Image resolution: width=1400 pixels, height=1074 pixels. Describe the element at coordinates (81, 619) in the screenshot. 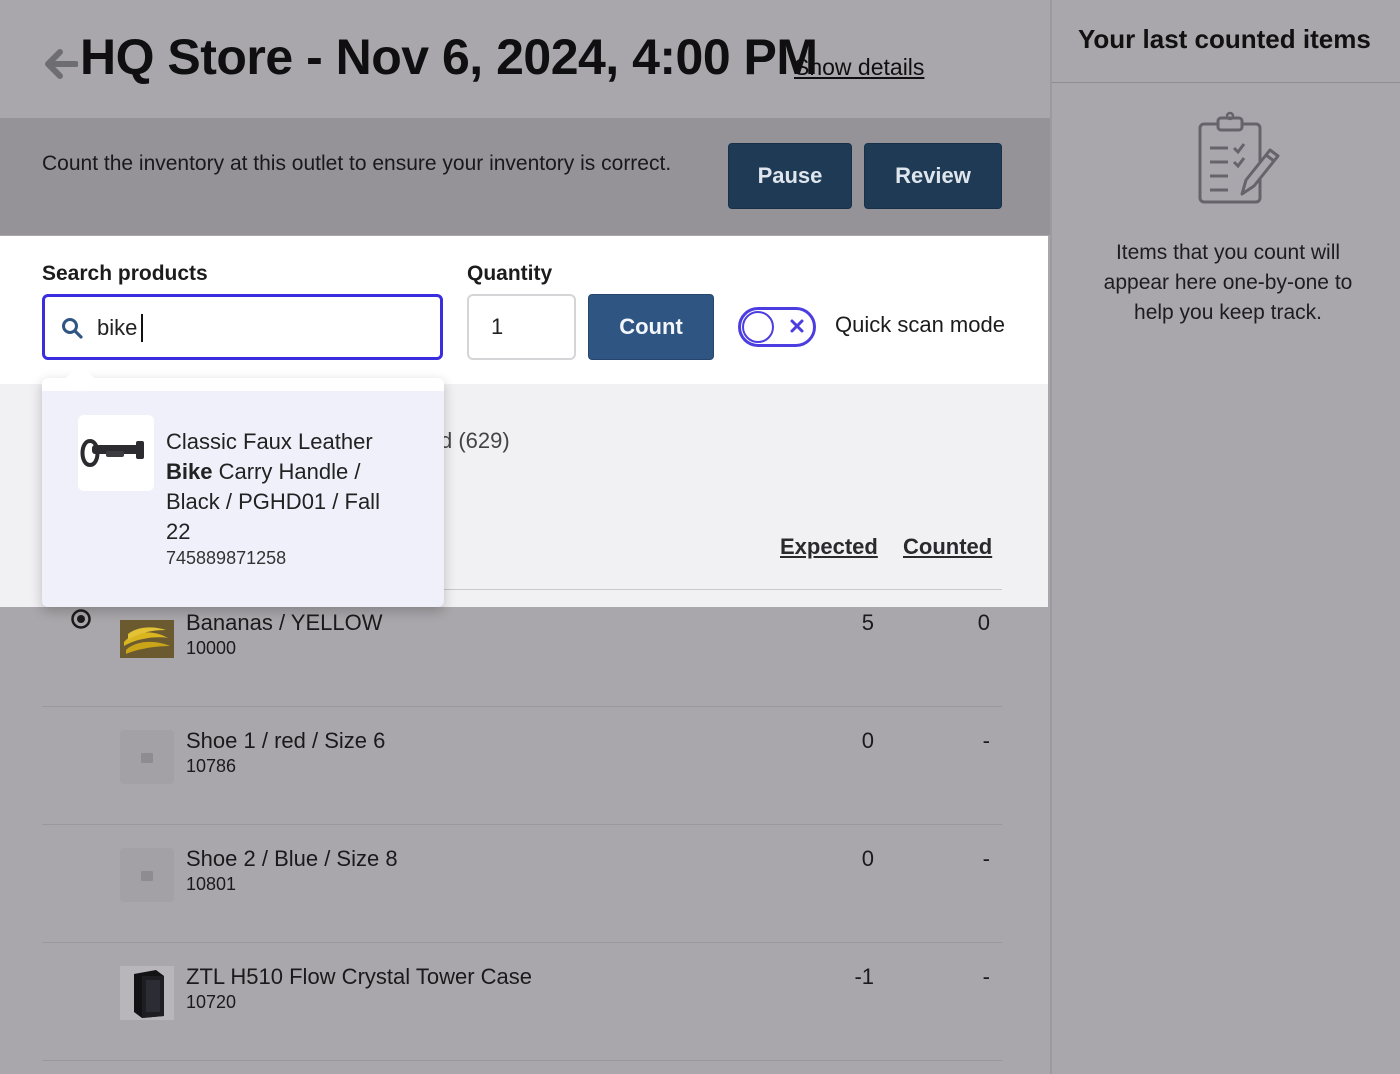

I see `selected-radio-icon` at that location.